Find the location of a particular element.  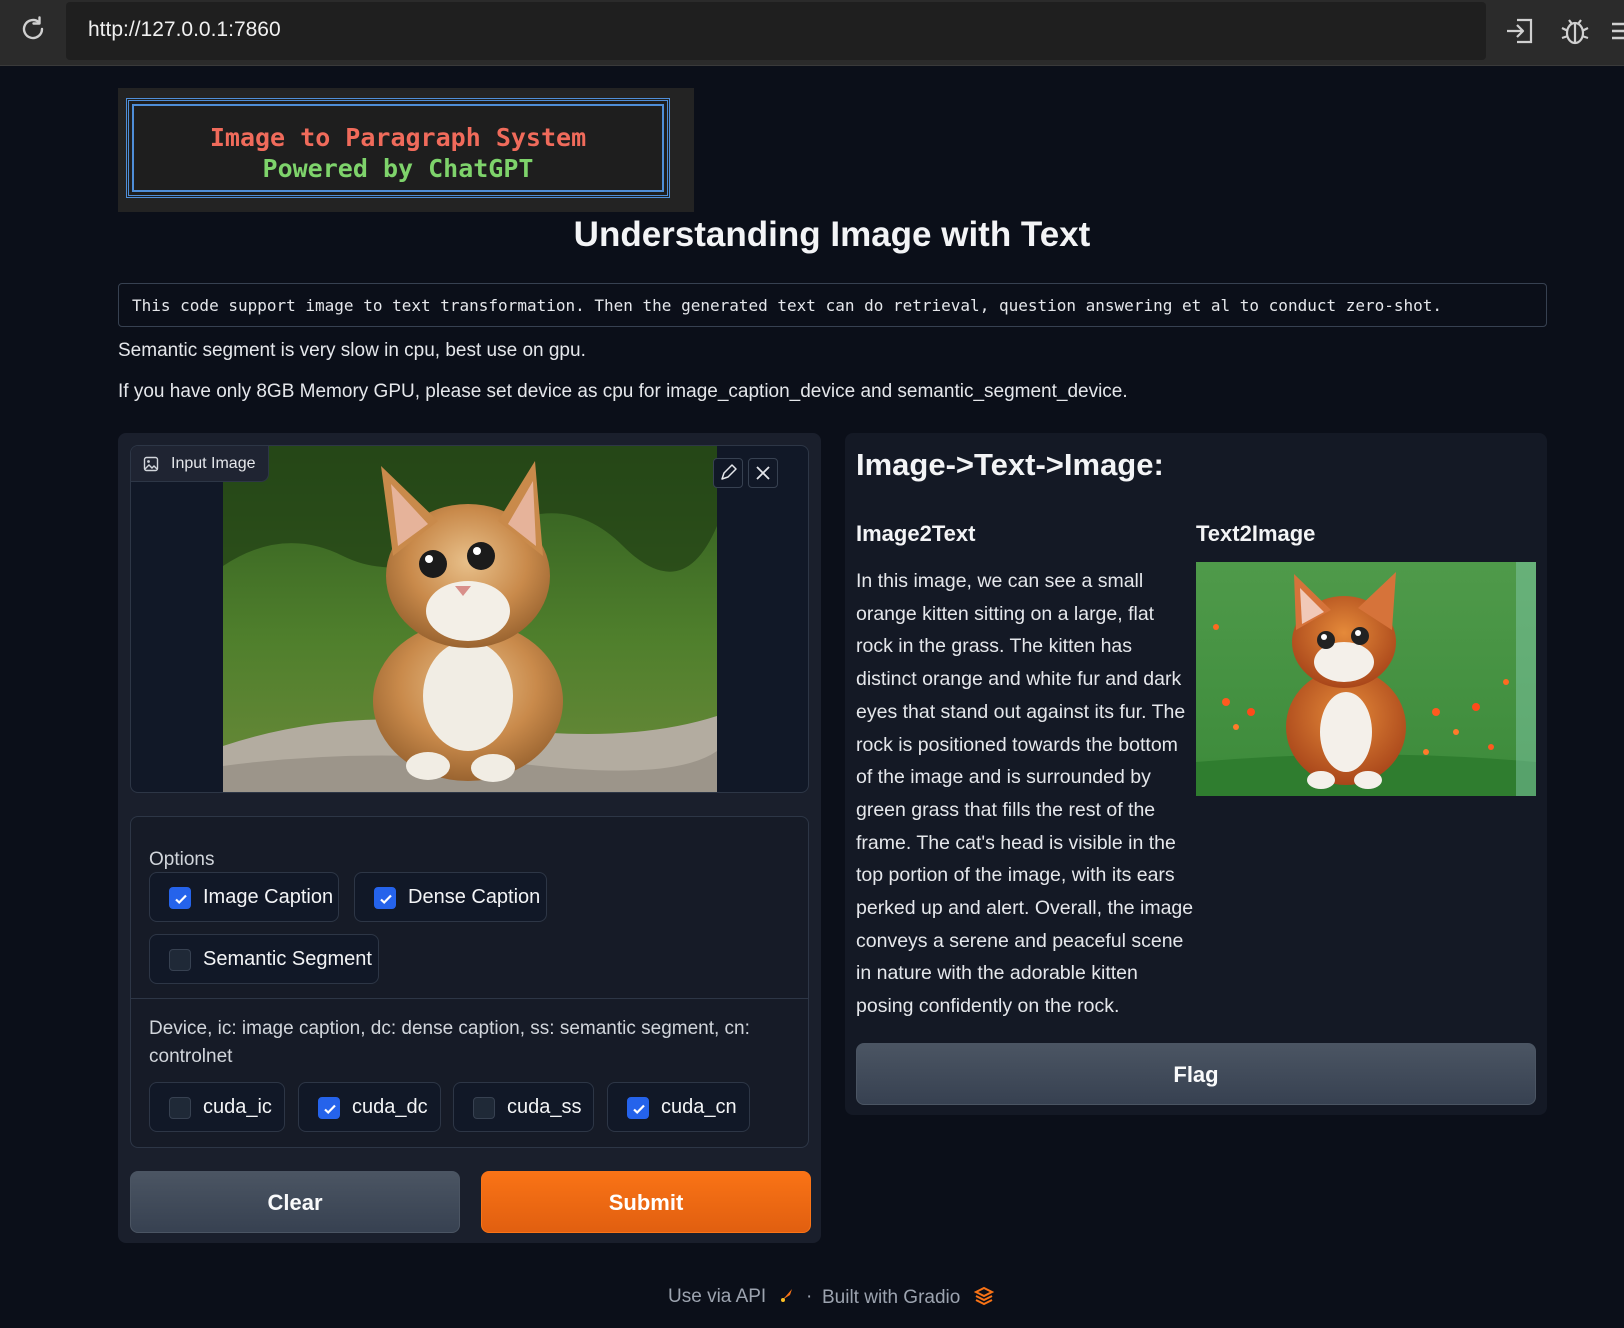

pencil-icon is located at coordinates (729, 472).